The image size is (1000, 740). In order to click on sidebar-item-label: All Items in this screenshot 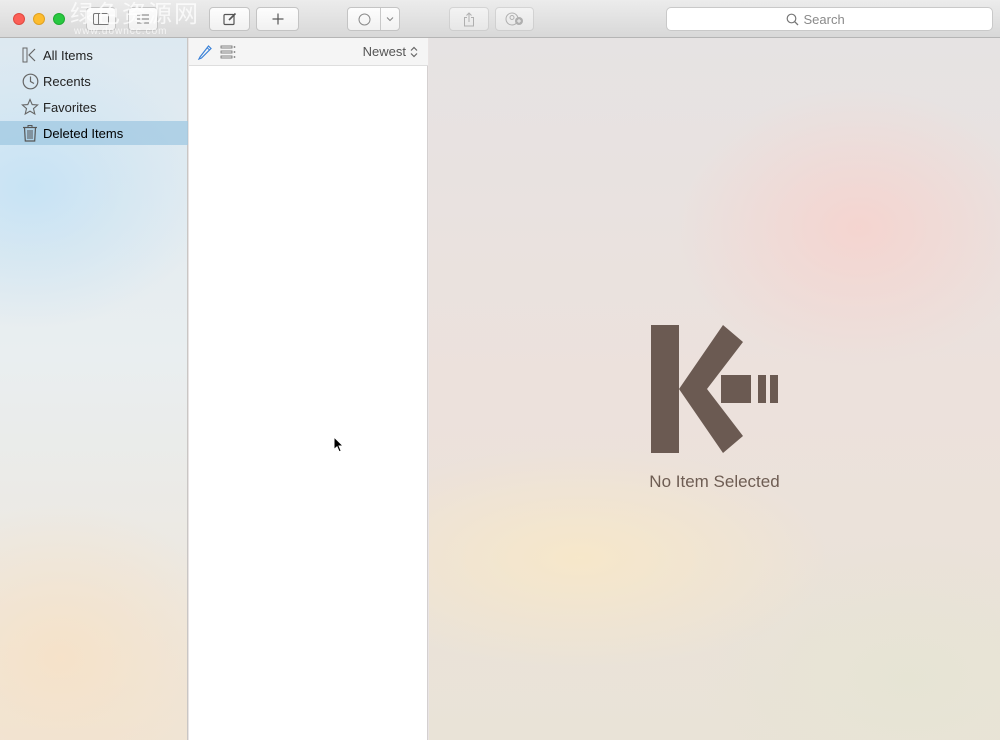, I will do `click(68, 55)`.